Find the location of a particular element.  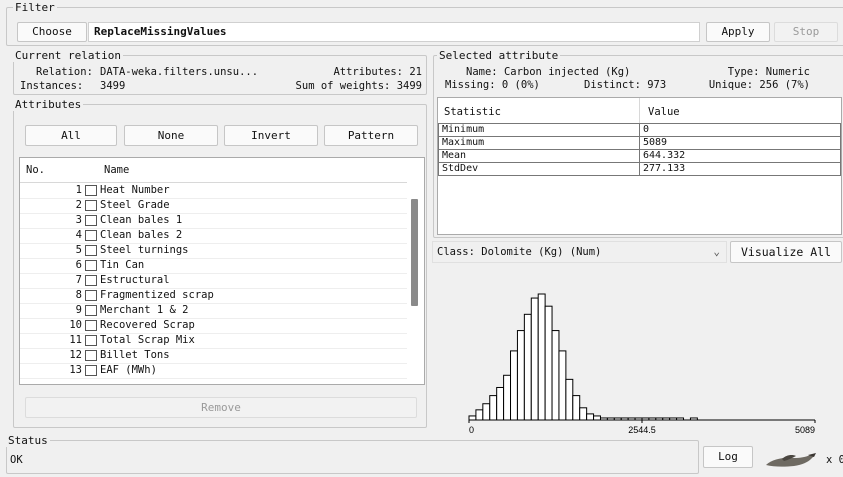

log-button: Log is located at coordinates (728, 457).